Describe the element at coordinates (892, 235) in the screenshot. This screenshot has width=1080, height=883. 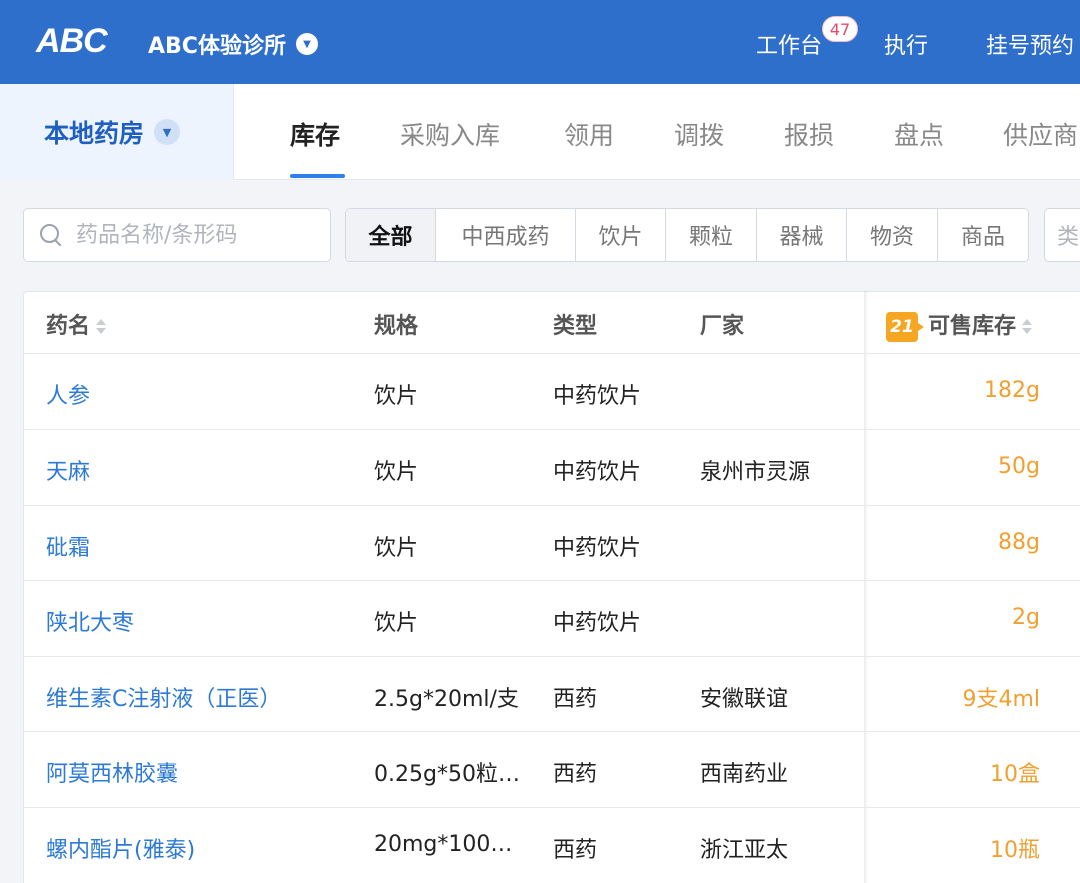
I see `filter-supplies: 物资` at that location.